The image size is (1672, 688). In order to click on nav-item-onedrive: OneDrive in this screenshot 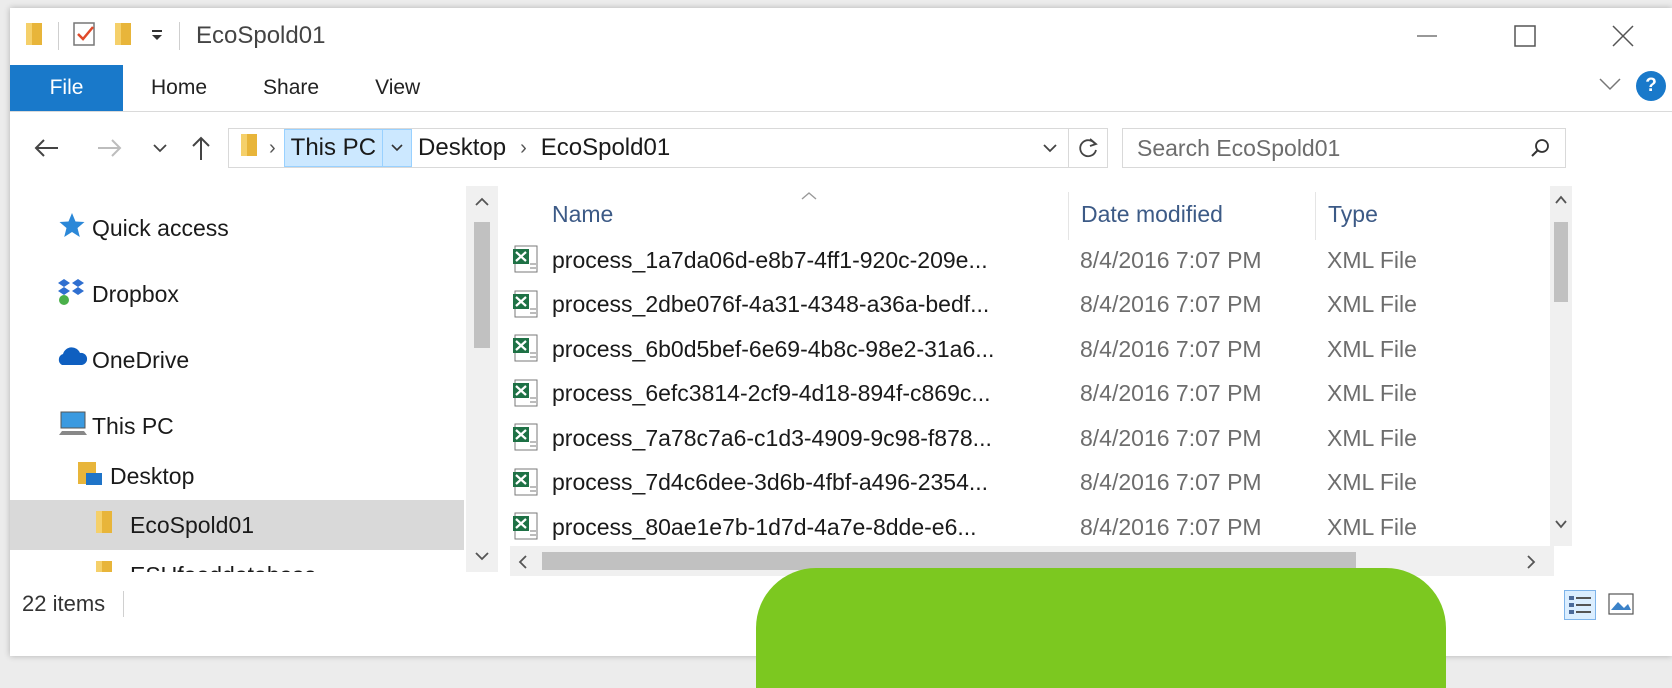, I will do `click(237, 360)`.